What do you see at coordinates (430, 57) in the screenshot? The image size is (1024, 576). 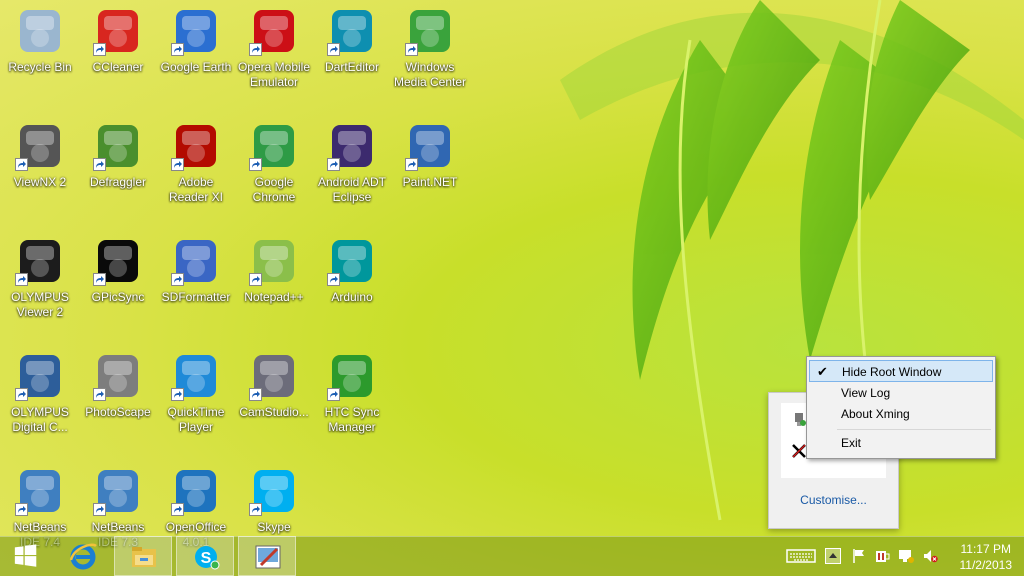 I see `desktop-icon: Windows Media Center` at bounding box center [430, 57].